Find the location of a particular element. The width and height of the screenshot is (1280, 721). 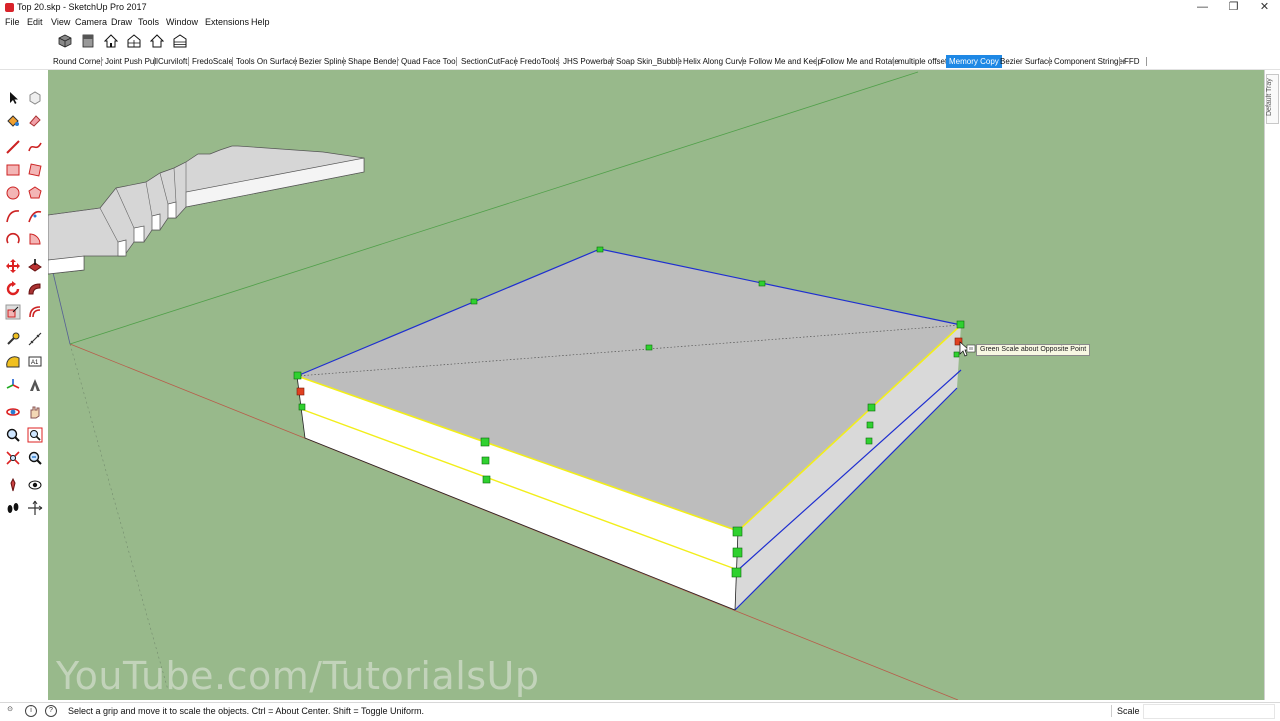

pie-icon is located at coordinates (35, 239).